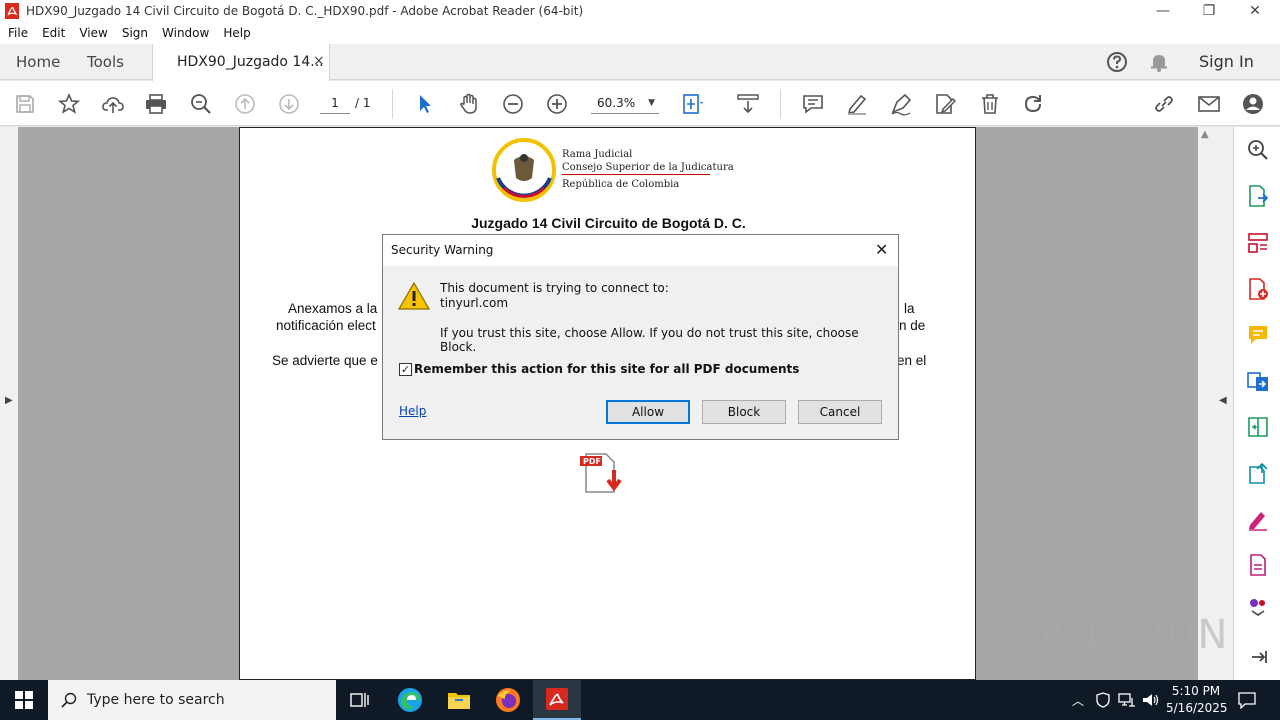 Image resolution: width=1280 pixels, height=720 pixels. Describe the element at coordinates (554, 288) in the screenshot. I see `dialog-message: This document is trying to connect to:` at that location.